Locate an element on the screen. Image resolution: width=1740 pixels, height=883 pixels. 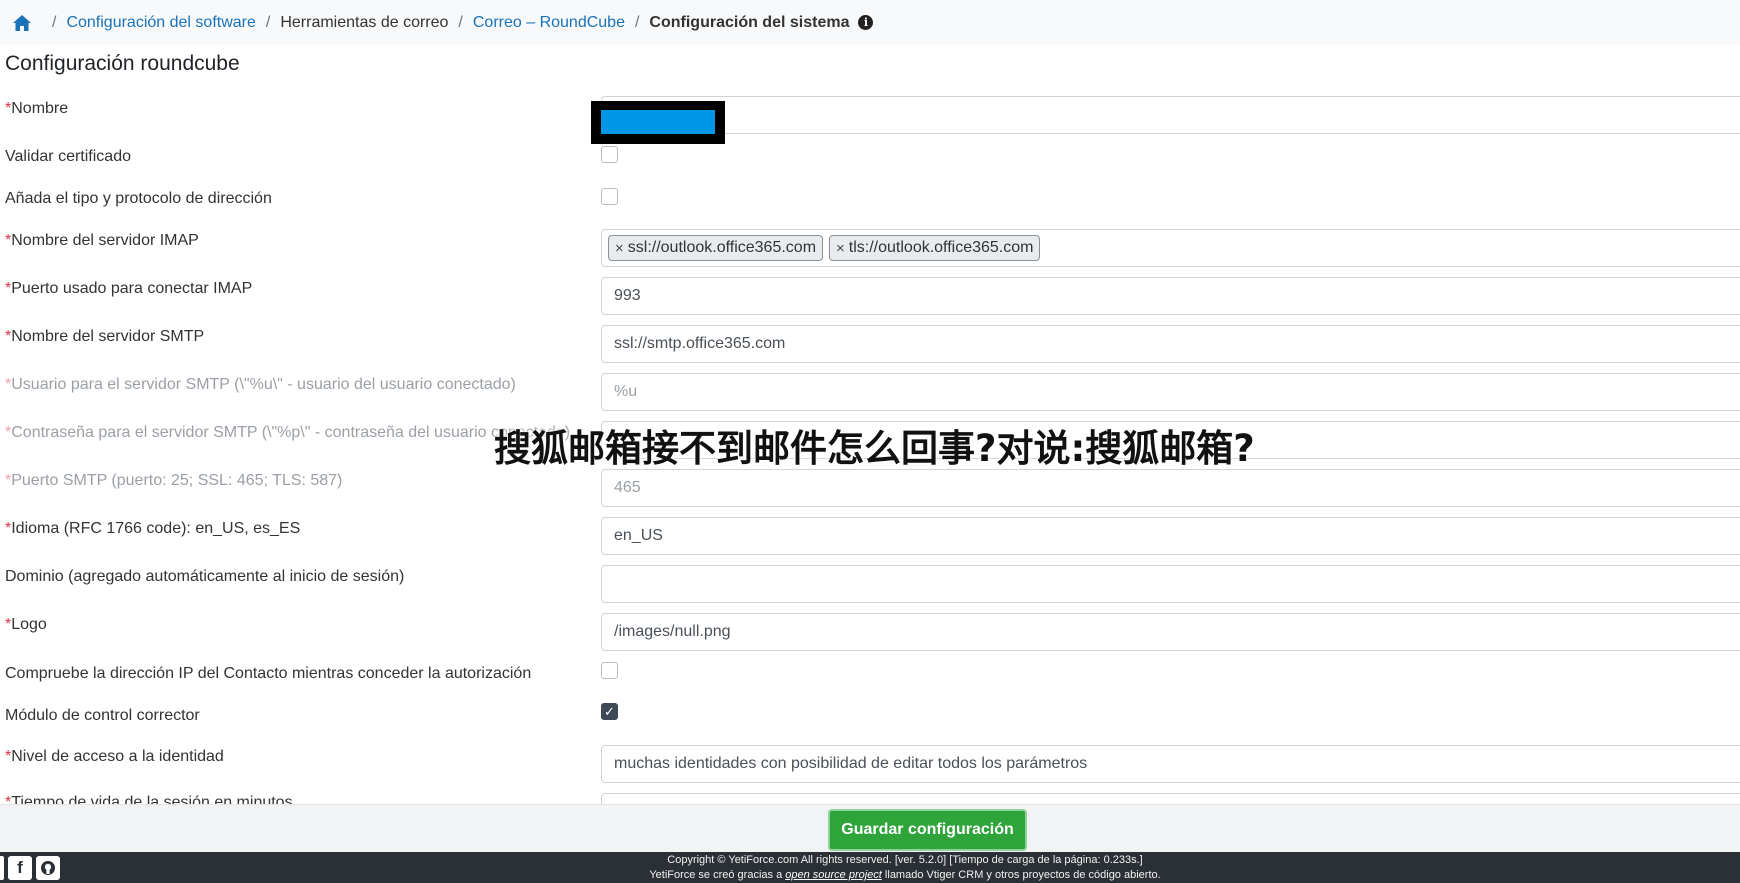
corrector-checkbox: ✓ is located at coordinates (609, 711).